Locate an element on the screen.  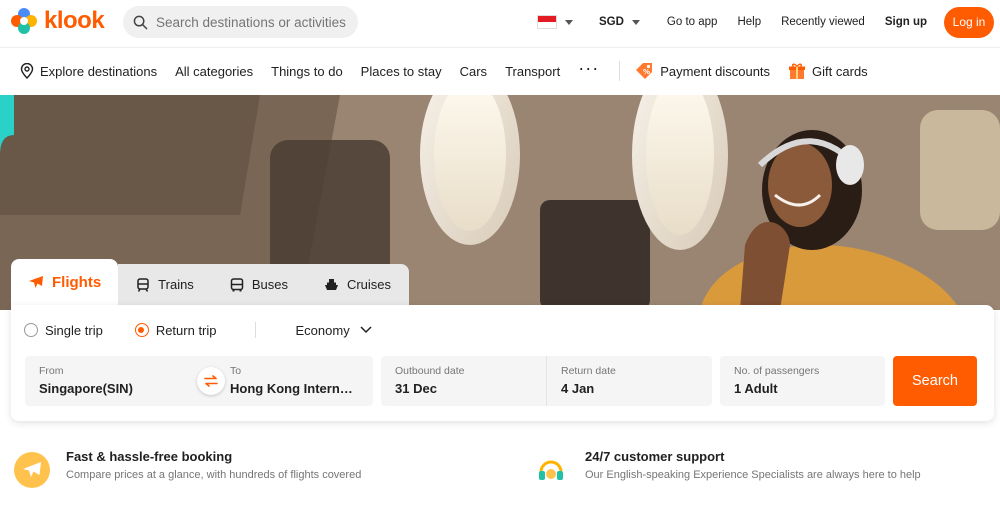
return-date-label: Return date is located at coordinates (588, 371).